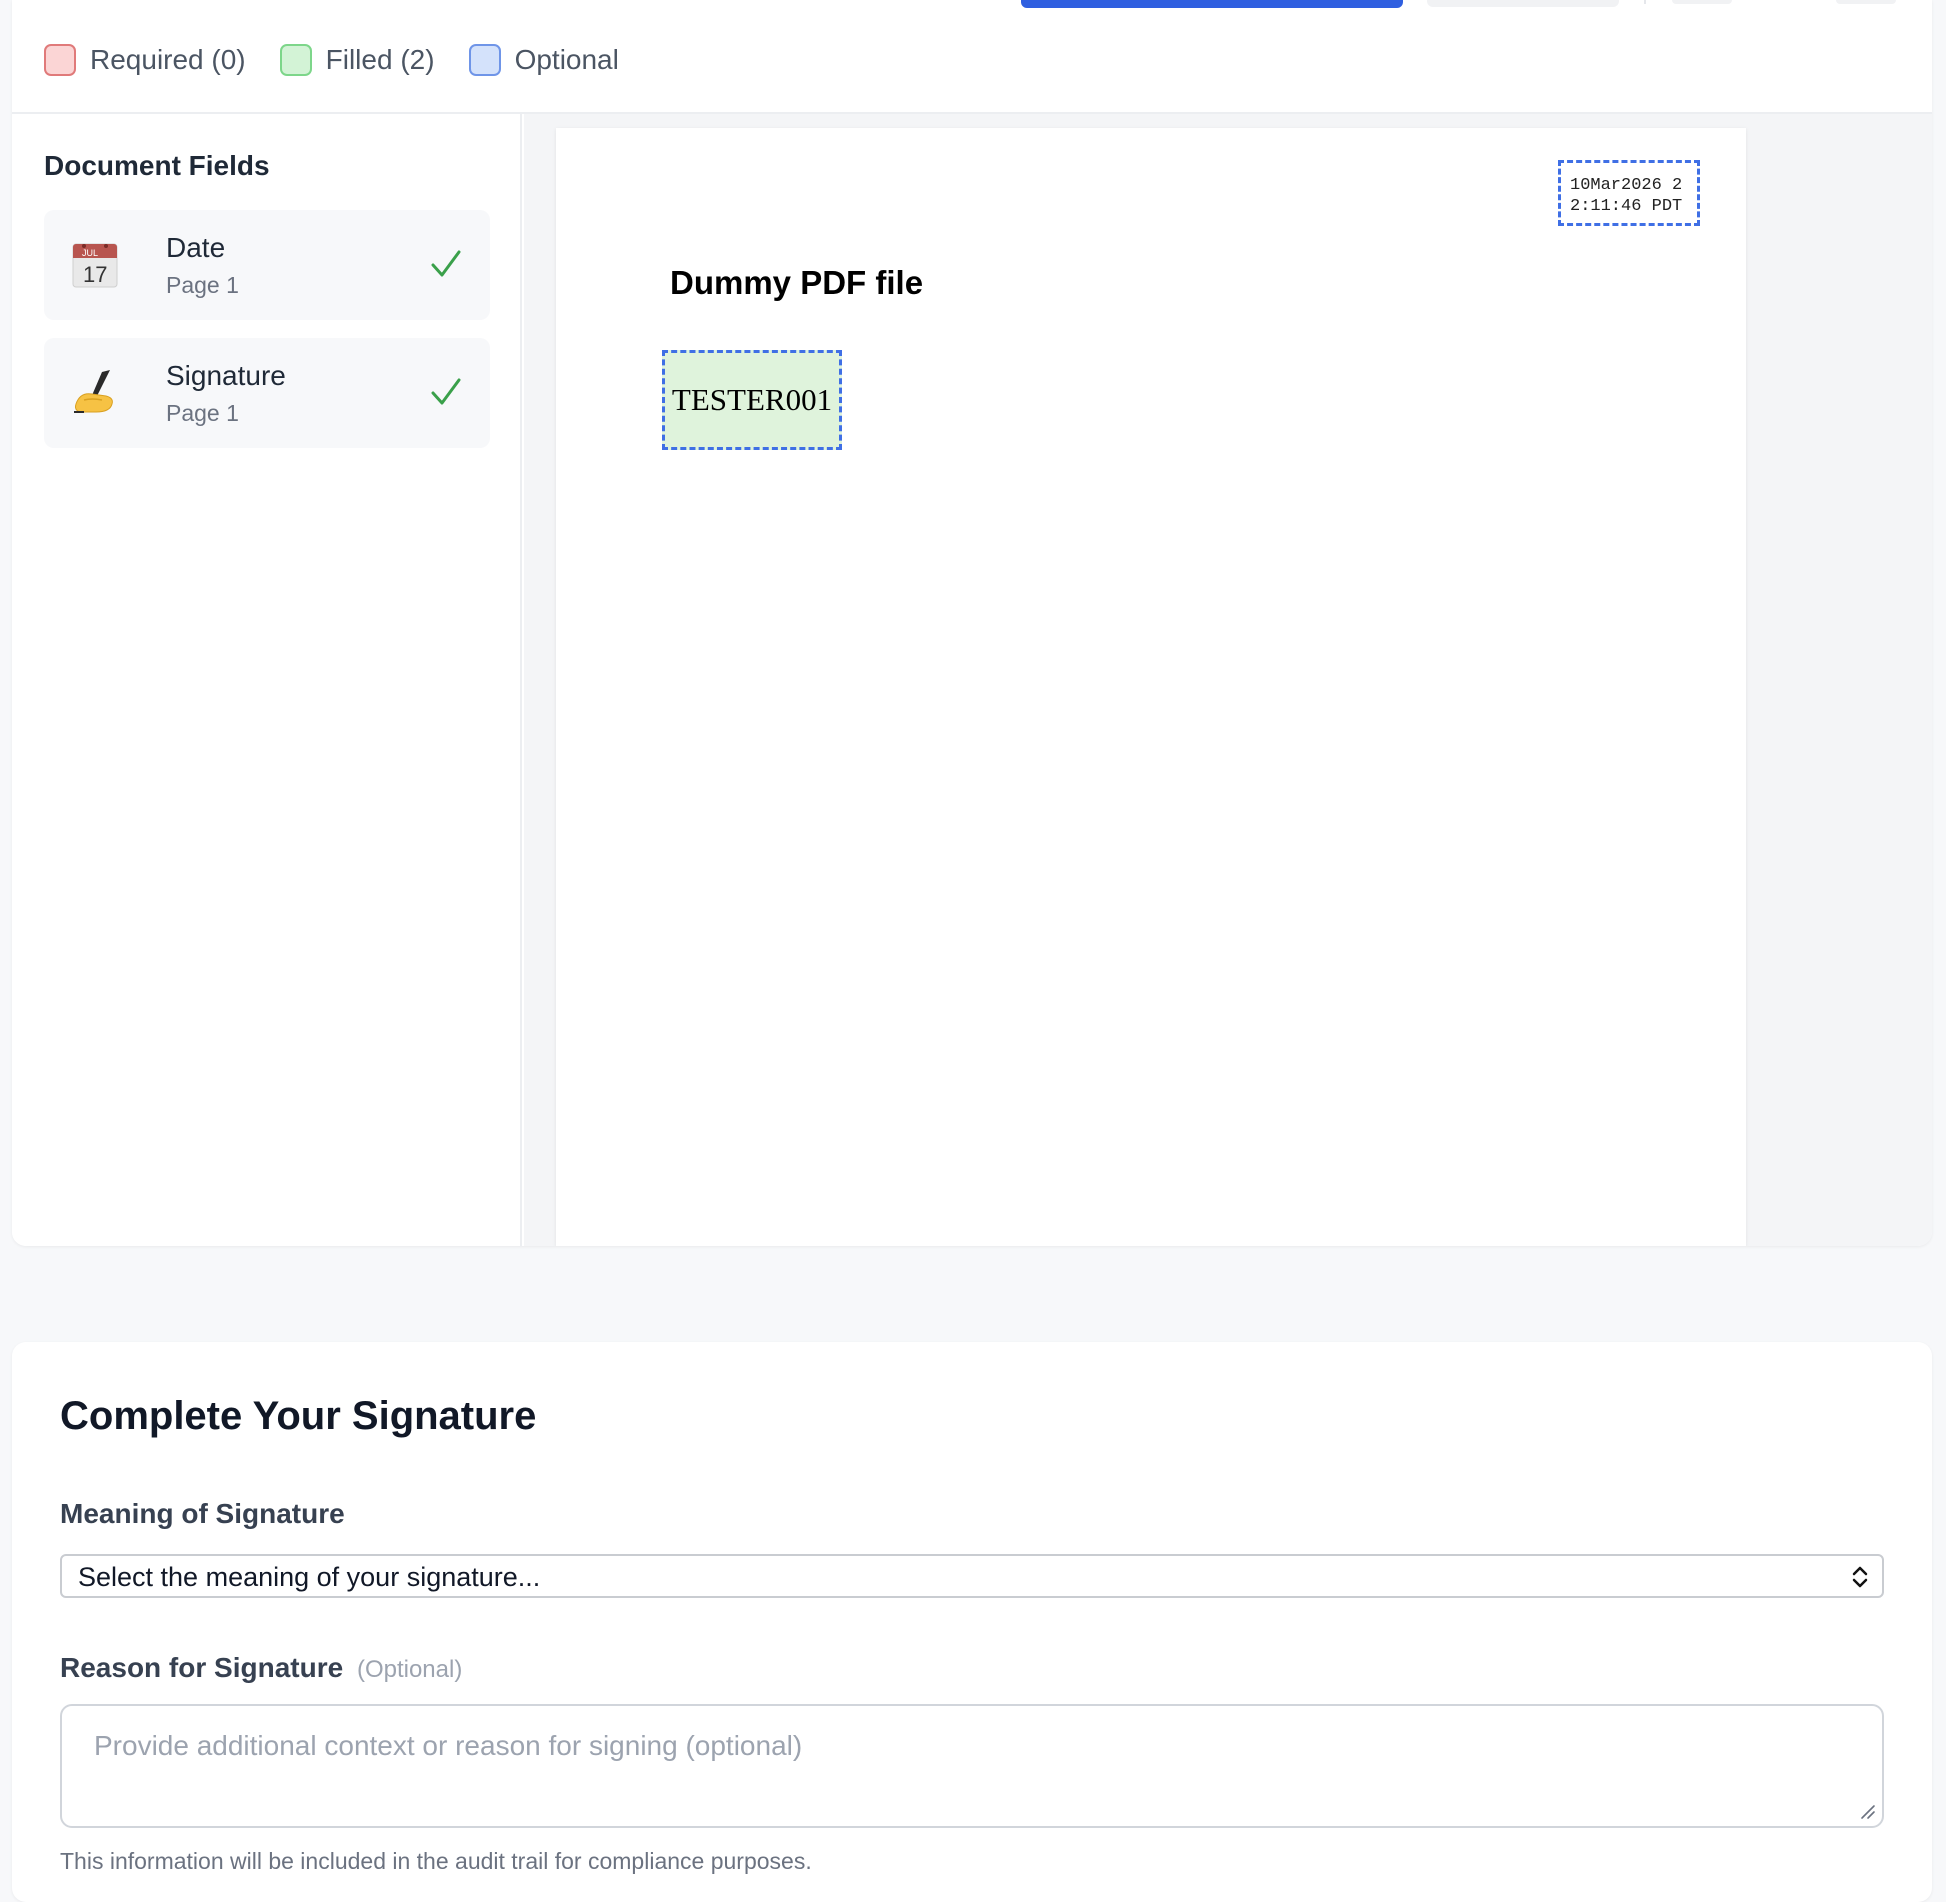 This screenshot has height=1902, width=1946. What do you see at coordinates (202, 1513) in the screenshot?
I see `meaning-label: Meaning of Signature` at bounding box center [202, 1513].